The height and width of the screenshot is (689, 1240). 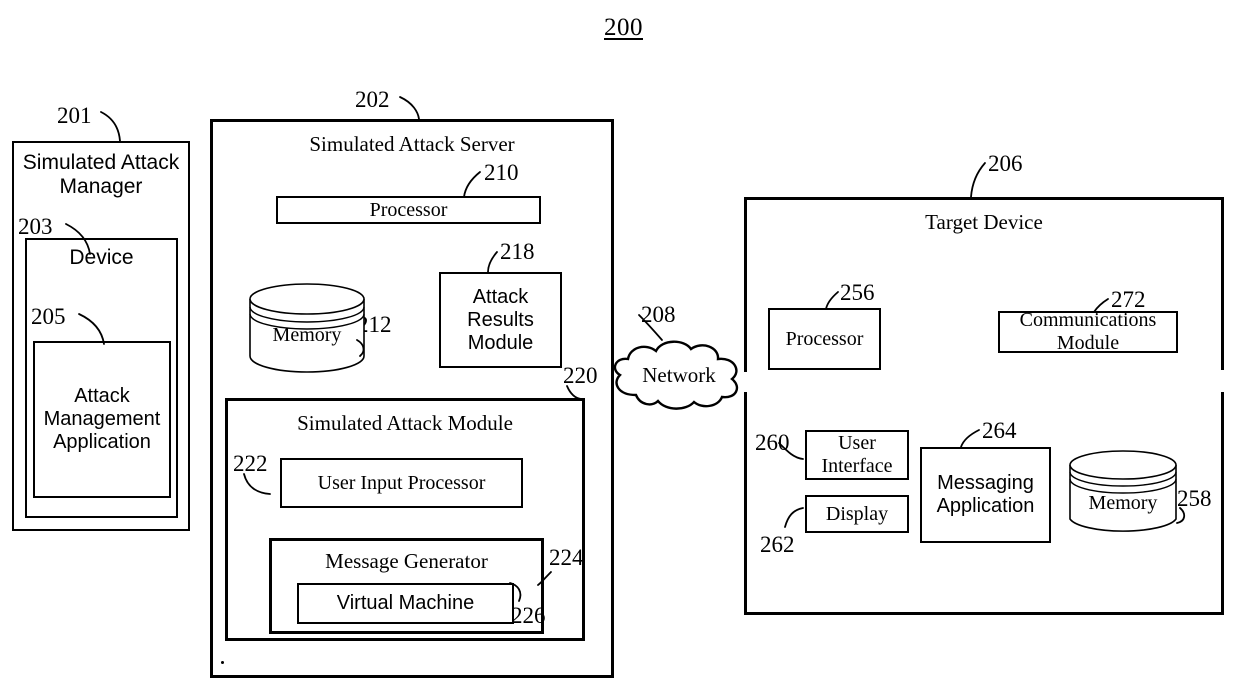 I want to click on block-attack-results-module-label: Attack Results Module, so click(x=500, y=319).